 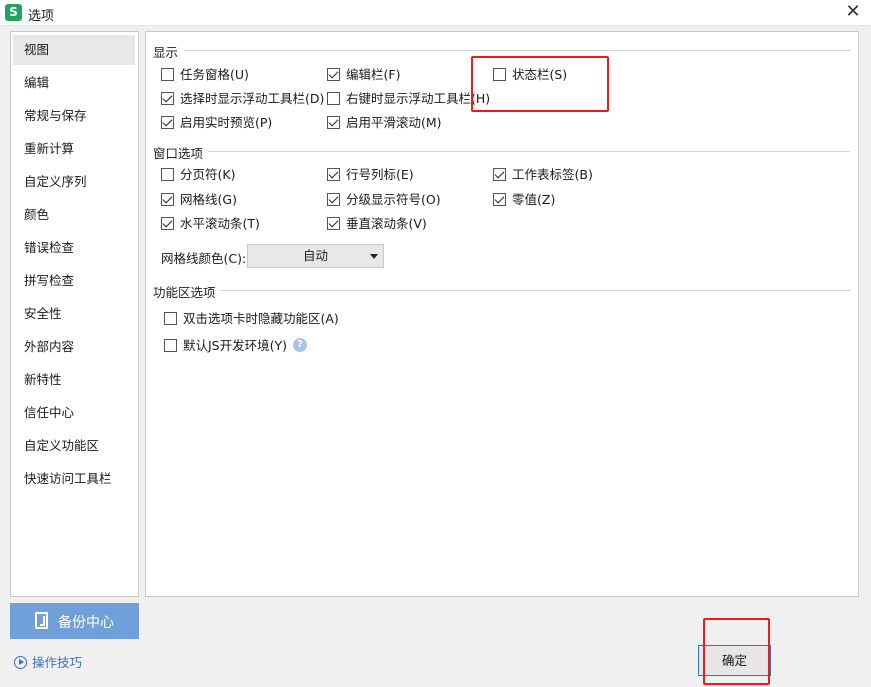 What do you see at coordinates (13, 12) in the screenshot?
I see `wps-app-icon: S` at bounding box center [13, 12].